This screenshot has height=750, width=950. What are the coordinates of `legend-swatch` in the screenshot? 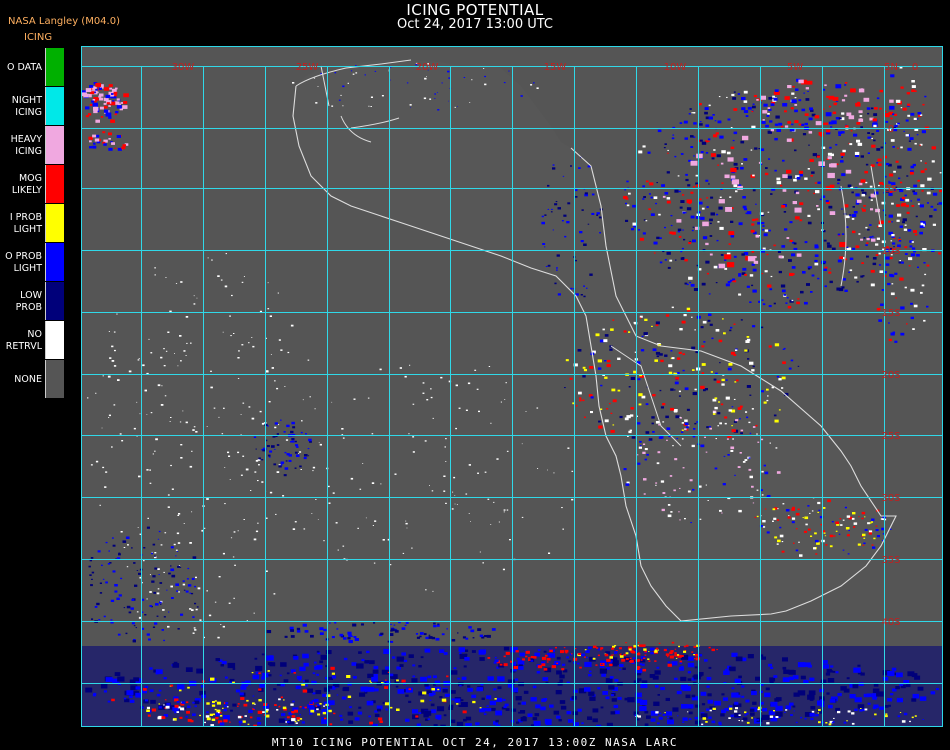 It's located at (54, 223).